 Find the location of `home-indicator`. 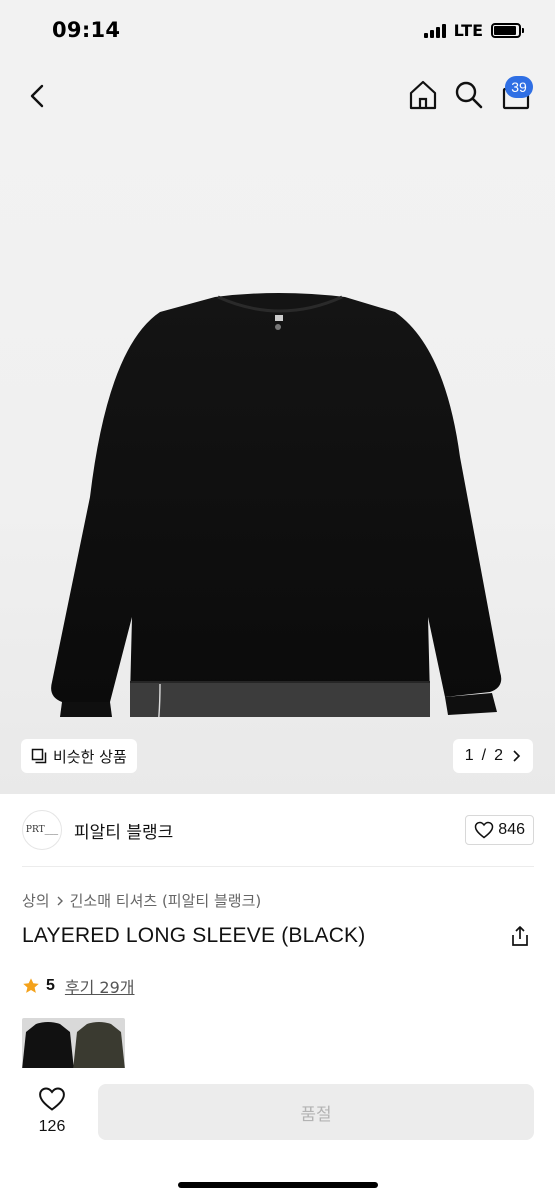

home-indicator is located at coordinates (278, 1185).